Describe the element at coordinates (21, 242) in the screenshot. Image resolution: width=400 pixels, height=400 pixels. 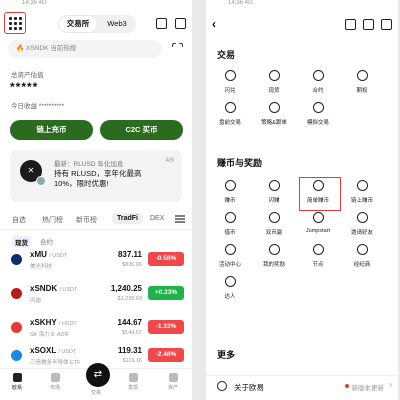
I see `subtab-spot: 现货` at that location.